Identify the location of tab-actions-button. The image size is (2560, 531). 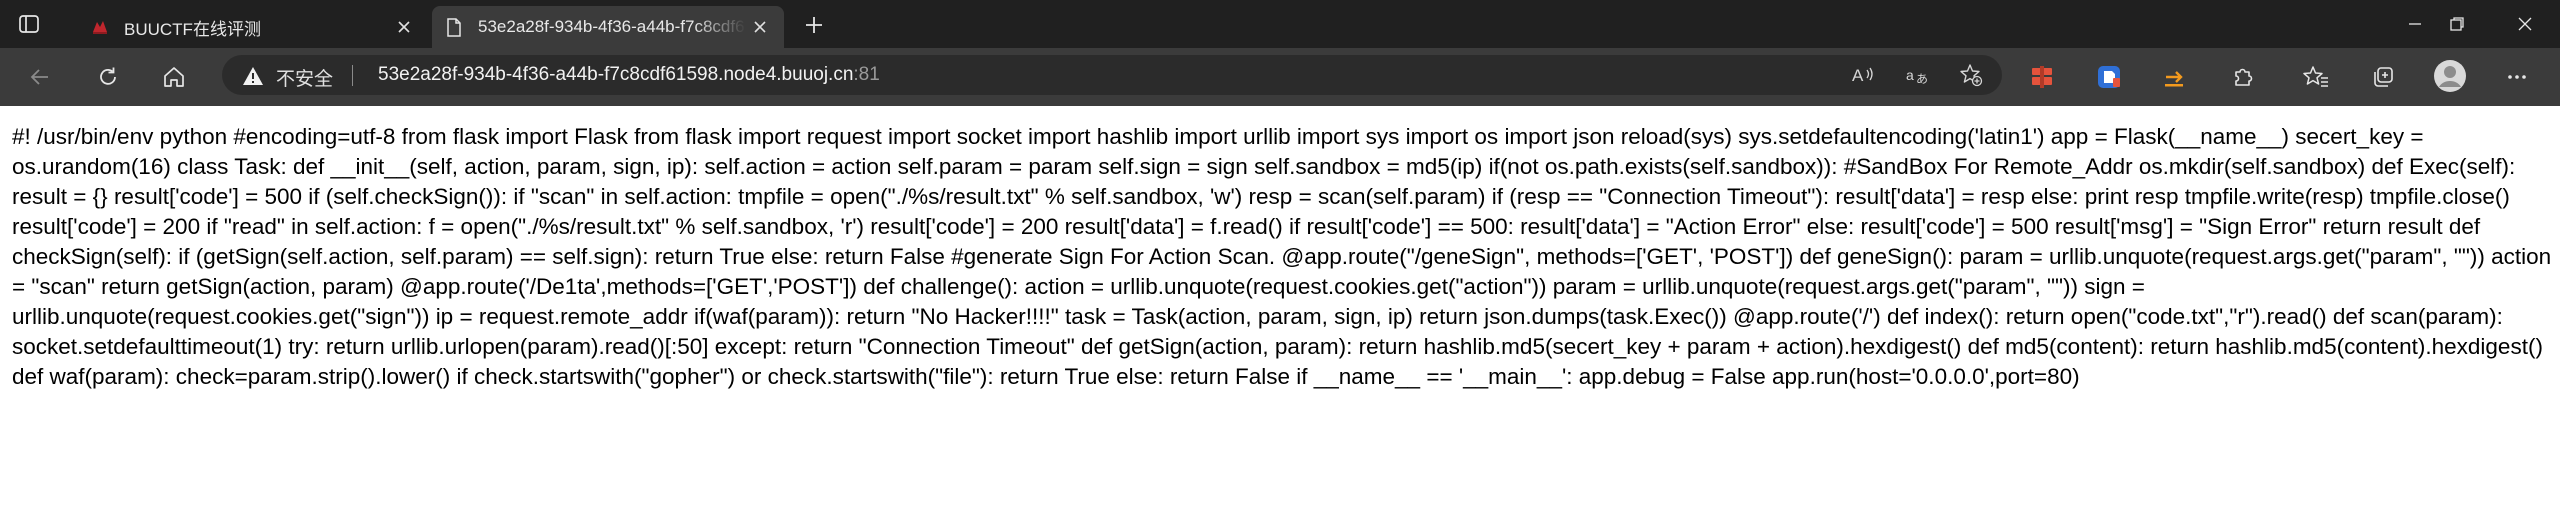
(29, 24).